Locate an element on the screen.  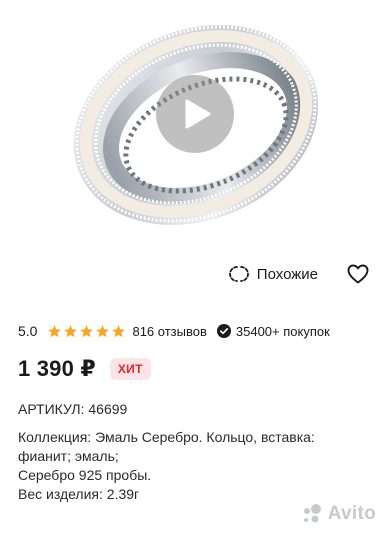
reviews-link: 816 отзывов is located at coordinates (169, 331).